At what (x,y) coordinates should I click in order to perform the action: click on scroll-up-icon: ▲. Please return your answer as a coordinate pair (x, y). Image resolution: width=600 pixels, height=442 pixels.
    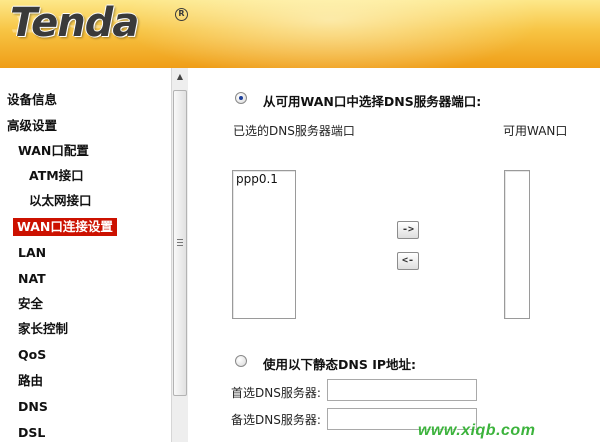
    Looking at the image, I should click on (180, 77).